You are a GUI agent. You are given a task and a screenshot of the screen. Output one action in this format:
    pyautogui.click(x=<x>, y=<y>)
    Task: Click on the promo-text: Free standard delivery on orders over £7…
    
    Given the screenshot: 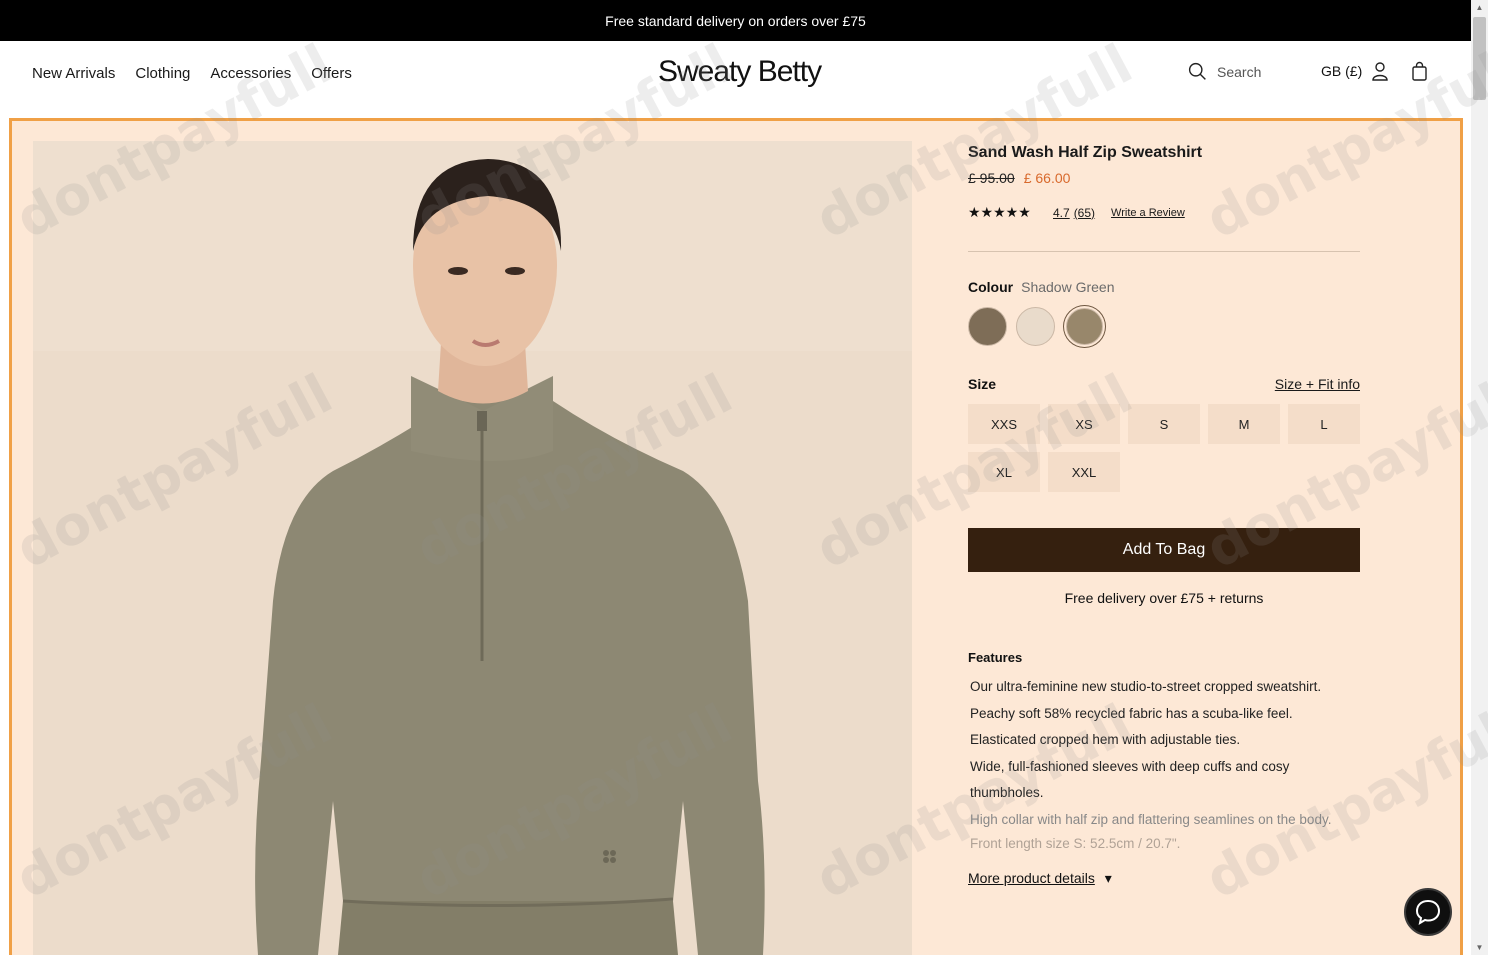 What is the action you would take?
    pyautogui.click(x=735, y=20)
    